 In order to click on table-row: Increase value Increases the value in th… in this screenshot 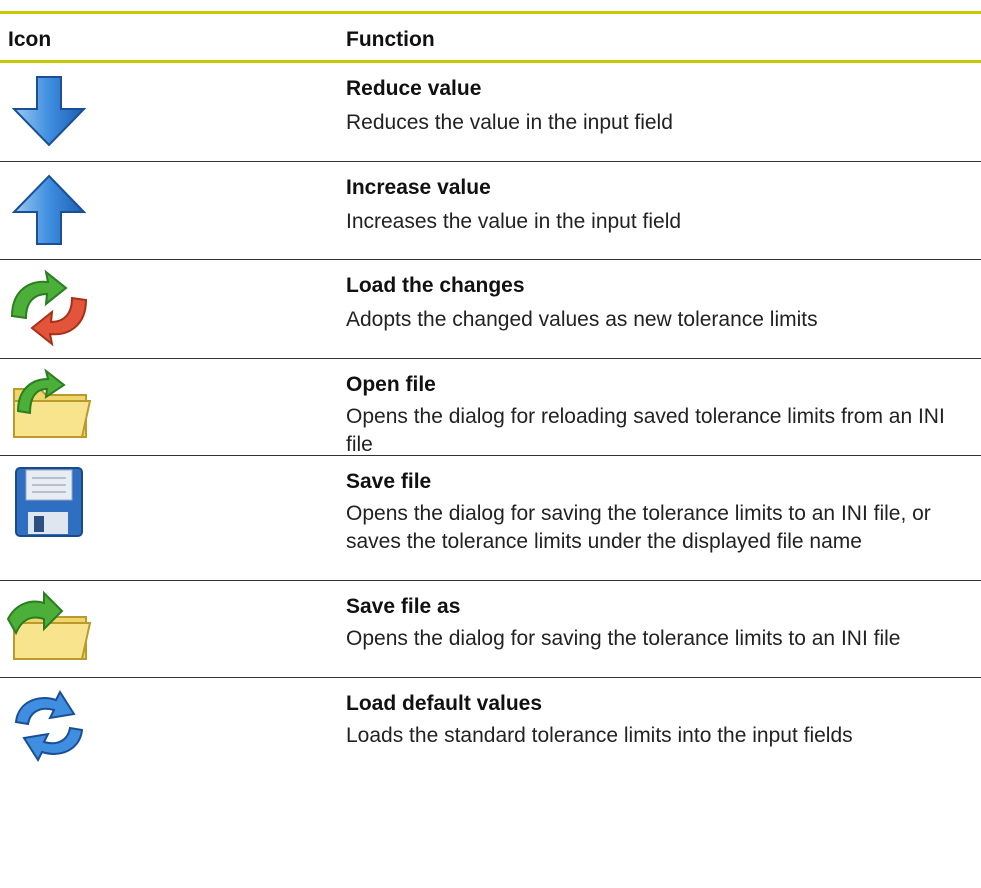, I will do `click(490, 211)`.